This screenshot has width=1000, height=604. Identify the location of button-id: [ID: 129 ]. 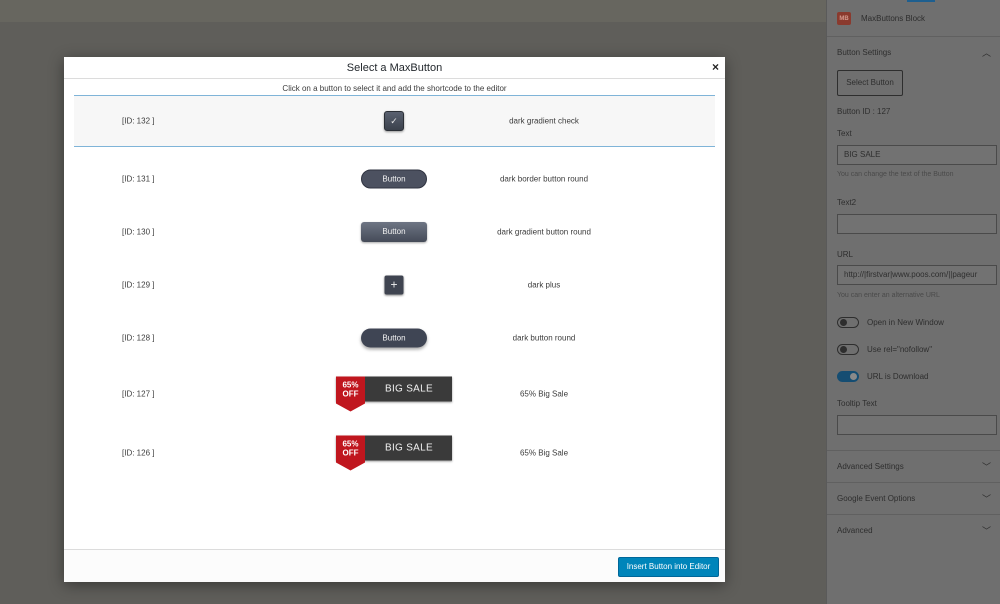
(138, 284).